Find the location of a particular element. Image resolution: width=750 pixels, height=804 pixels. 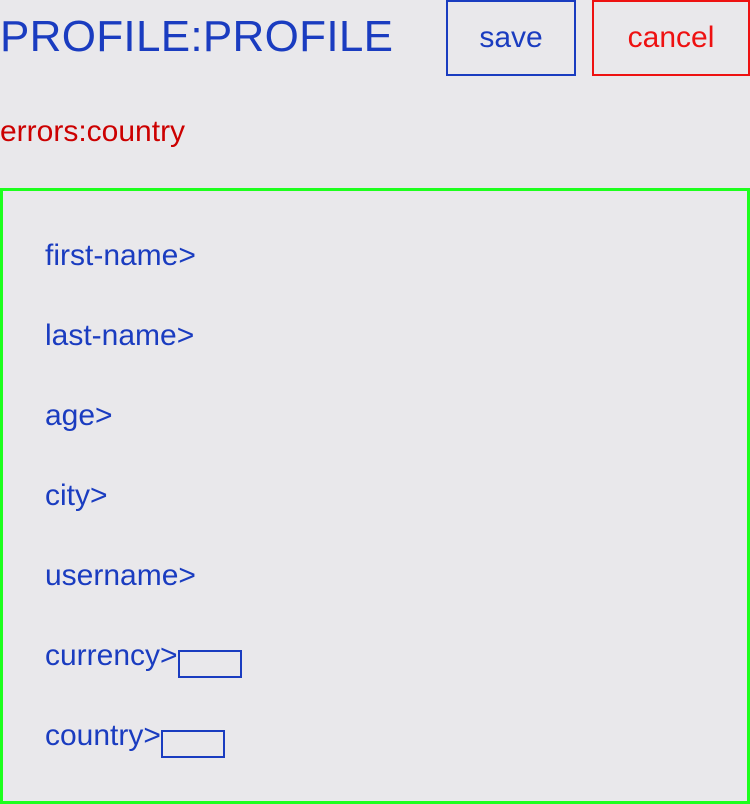

field-row-username: username> is located at coordinates (120, 576).